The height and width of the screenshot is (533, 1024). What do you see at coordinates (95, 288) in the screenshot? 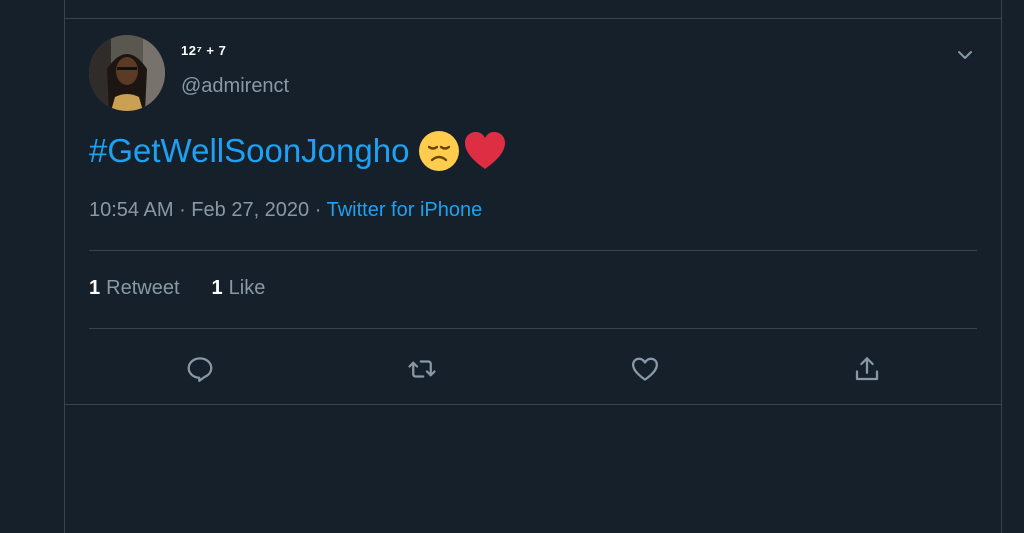
I see `retweet-count: 1` at bounding box center [95, 288].